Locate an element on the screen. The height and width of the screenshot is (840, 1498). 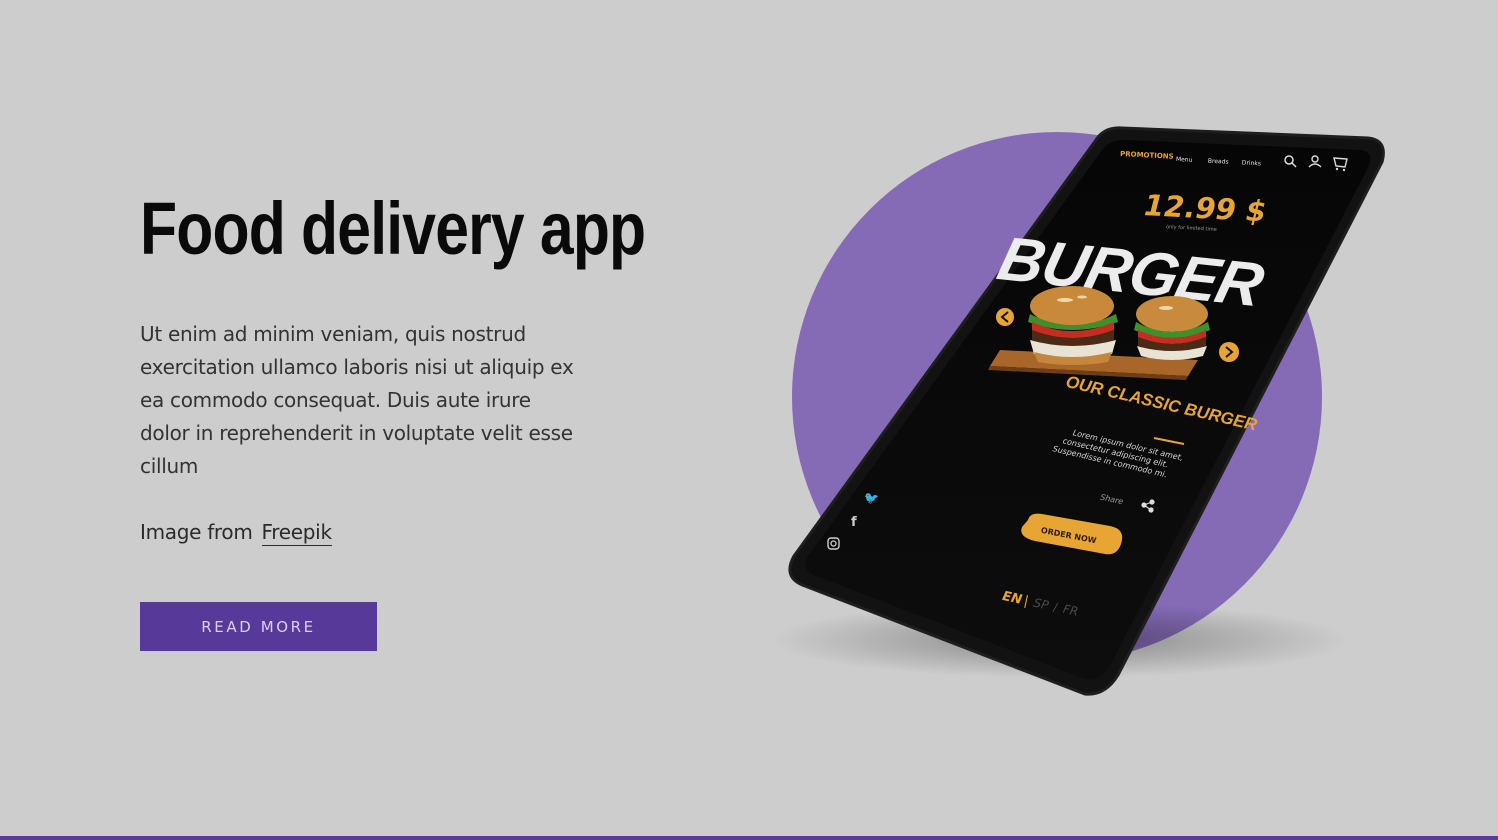
screen-price: 12.99 $ is located at coordinates (1205, 208).